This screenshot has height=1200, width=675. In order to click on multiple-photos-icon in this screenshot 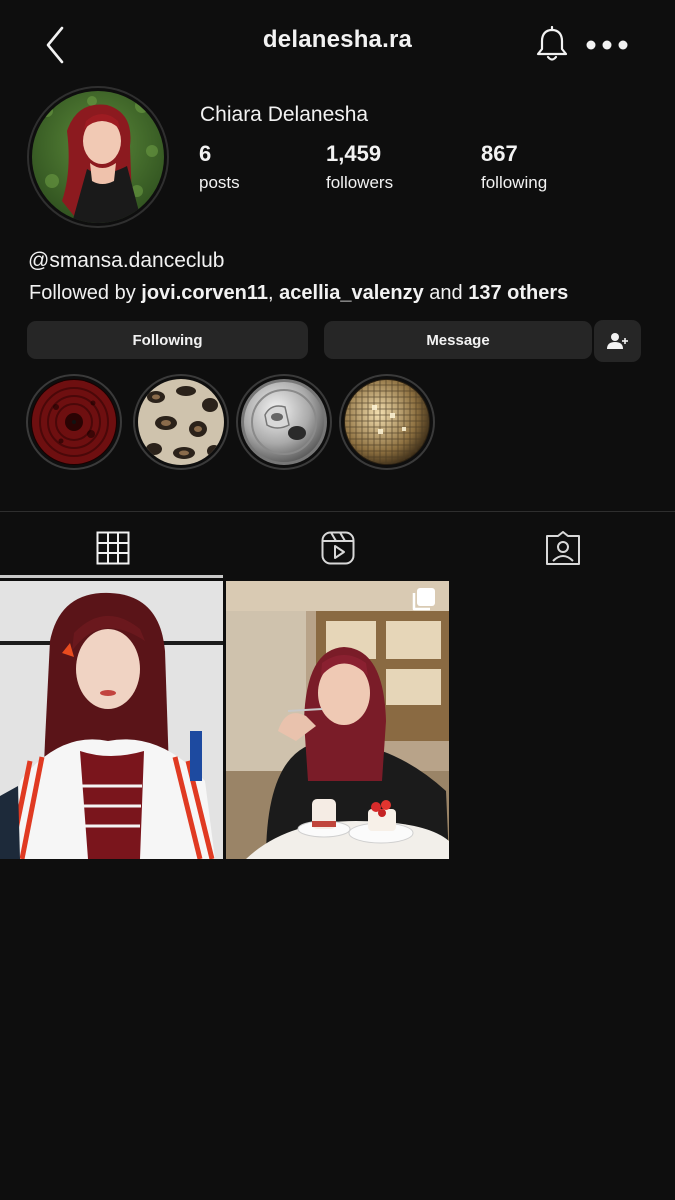, I will do `click(423, 599)`.